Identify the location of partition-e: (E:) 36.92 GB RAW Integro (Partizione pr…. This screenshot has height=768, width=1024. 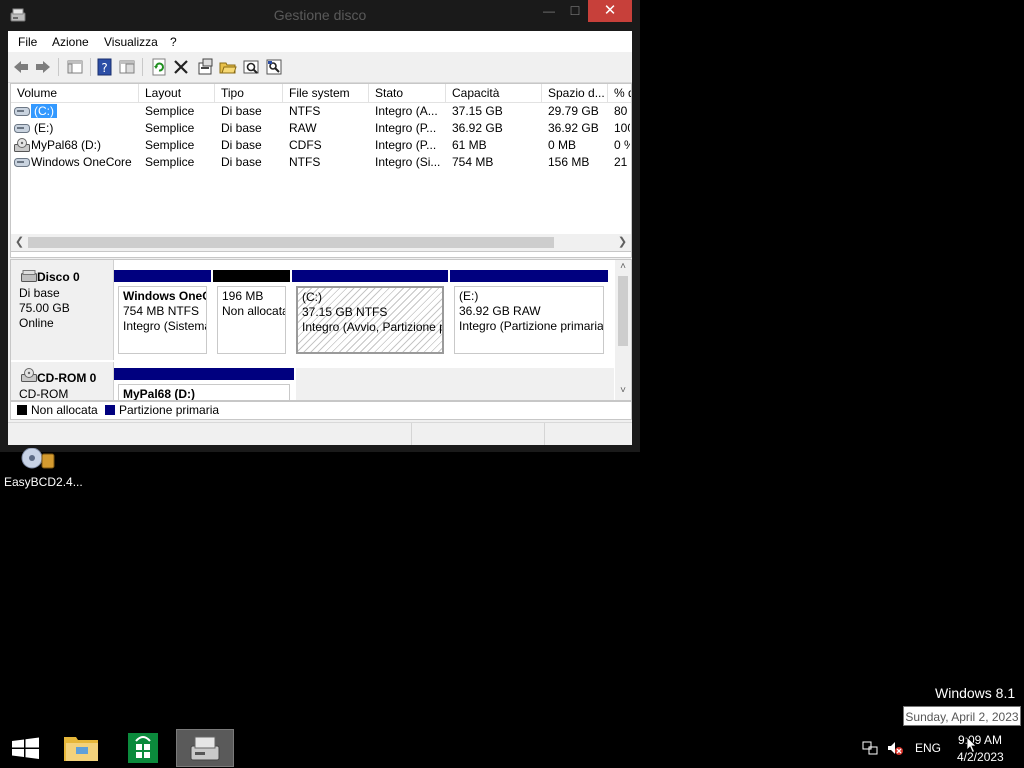
(529, 314).